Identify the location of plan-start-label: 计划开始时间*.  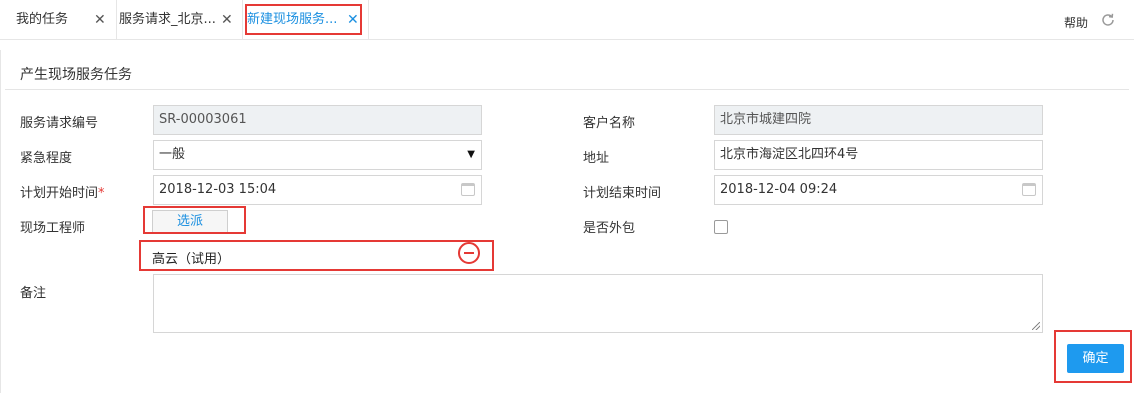
(62, 191).